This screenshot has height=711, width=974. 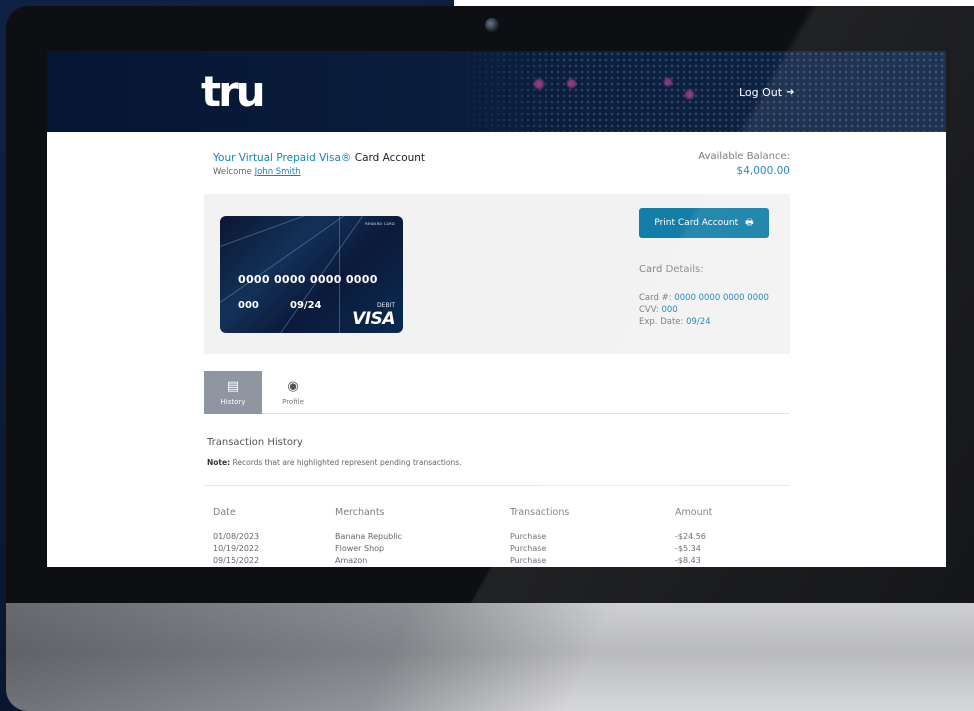 I want to click on card-type: DEBIT, so click(x=386, y=305).